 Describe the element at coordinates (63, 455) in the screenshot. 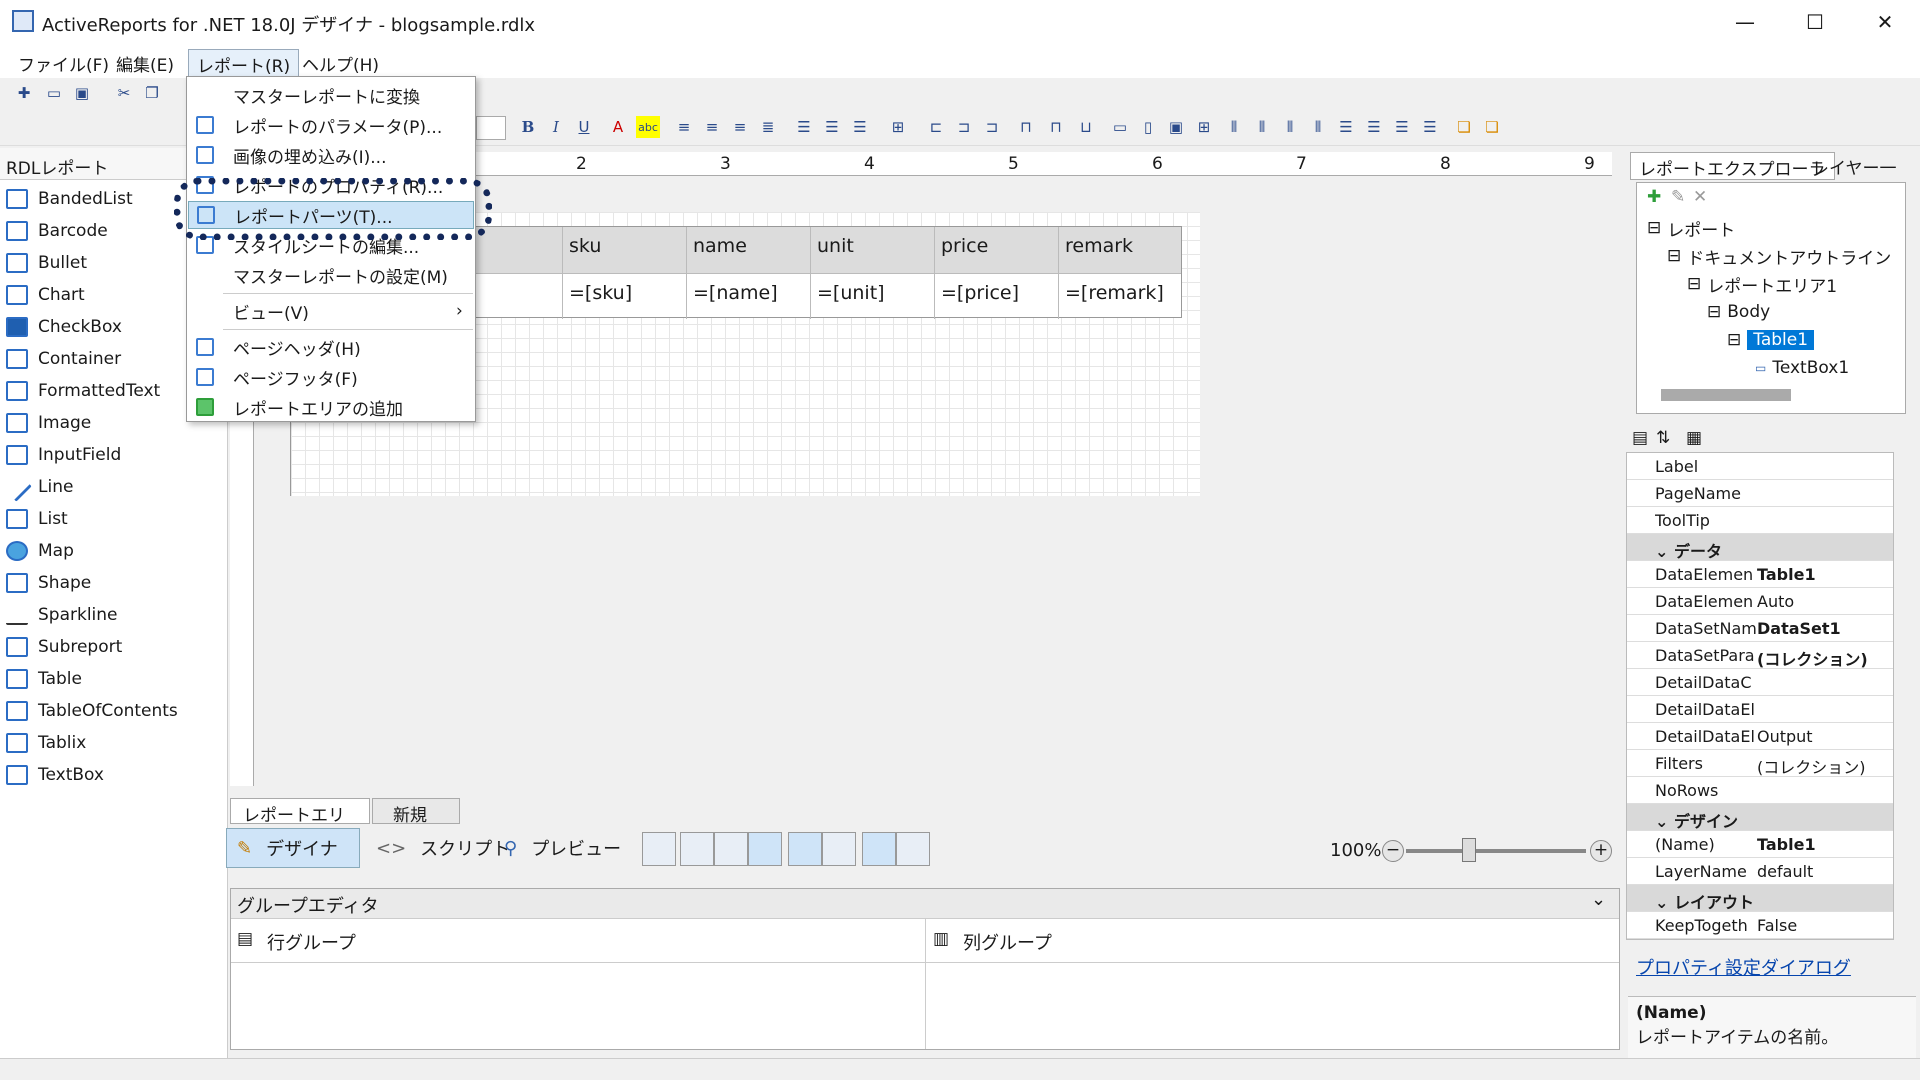

I see `tool-inputfield: InputField` at that location.